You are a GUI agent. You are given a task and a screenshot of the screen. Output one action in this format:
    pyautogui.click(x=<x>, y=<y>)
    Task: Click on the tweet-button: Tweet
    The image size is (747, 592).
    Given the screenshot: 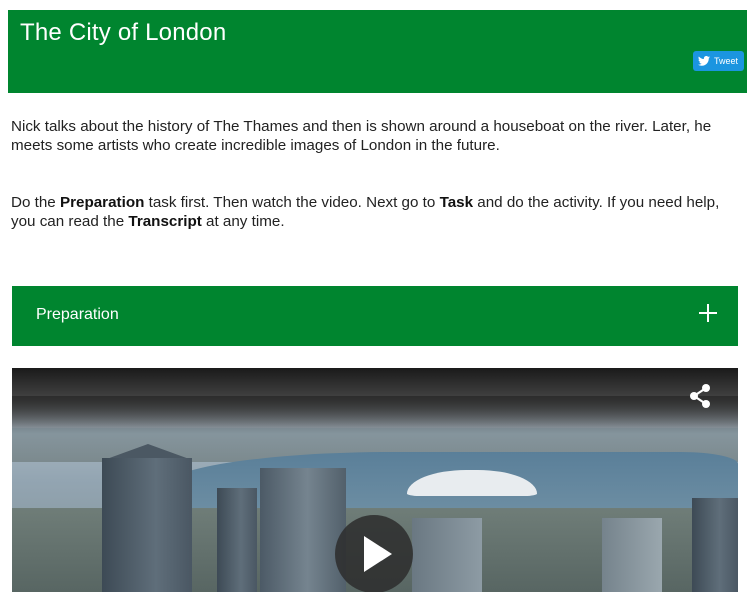 What is the action you would take?
    pyautogui.click(x=718, y=61)
    